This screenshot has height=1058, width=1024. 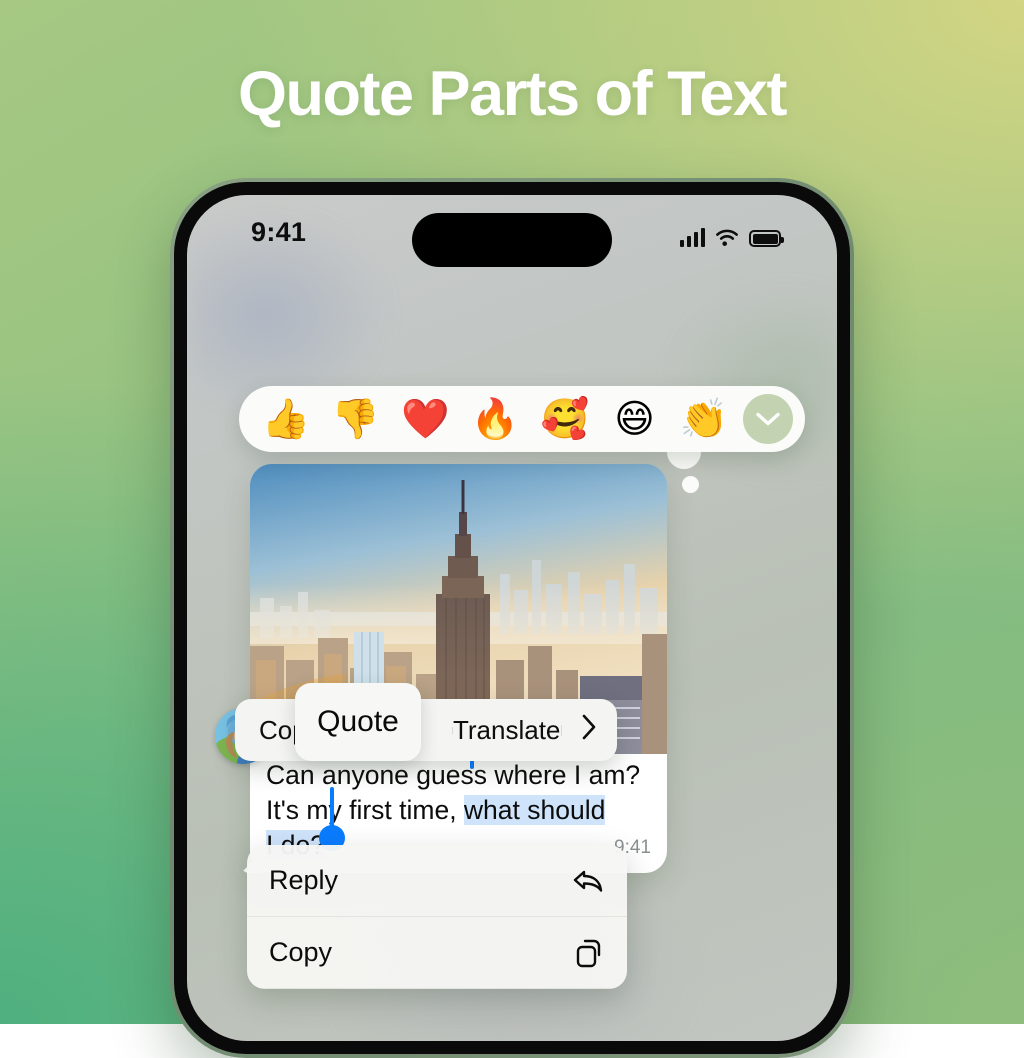 I want to click on context-menu-reply-label: Reply, so click(x=304, y=880).